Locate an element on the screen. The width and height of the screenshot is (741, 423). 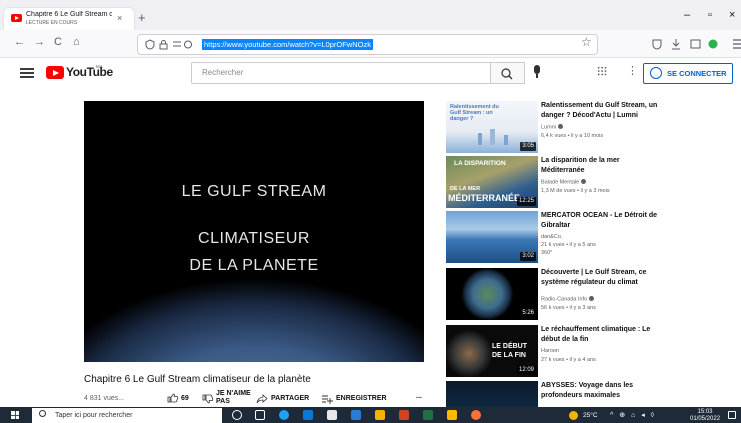
search-placeholder: Rechercher is located at coordinates (223, 72).